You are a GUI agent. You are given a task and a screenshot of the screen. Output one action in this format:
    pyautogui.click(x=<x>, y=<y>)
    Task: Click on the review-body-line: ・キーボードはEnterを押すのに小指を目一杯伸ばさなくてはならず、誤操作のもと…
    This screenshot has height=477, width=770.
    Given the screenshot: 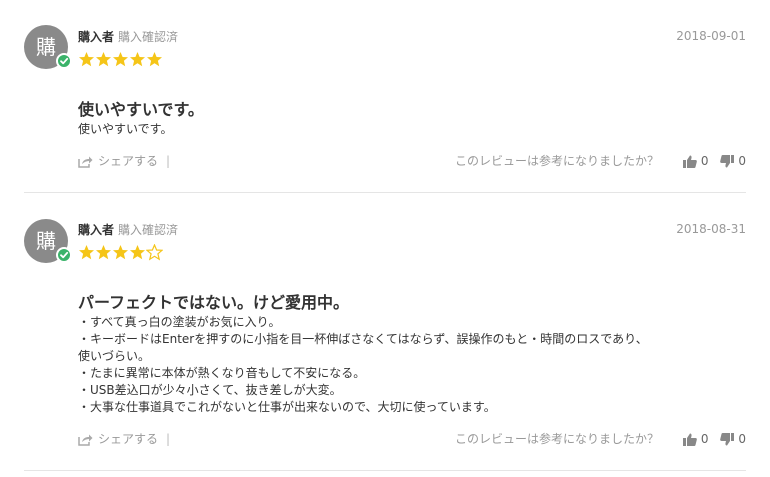 What is the action you would take?
    pyautogui.click(x=363, y=339)
    